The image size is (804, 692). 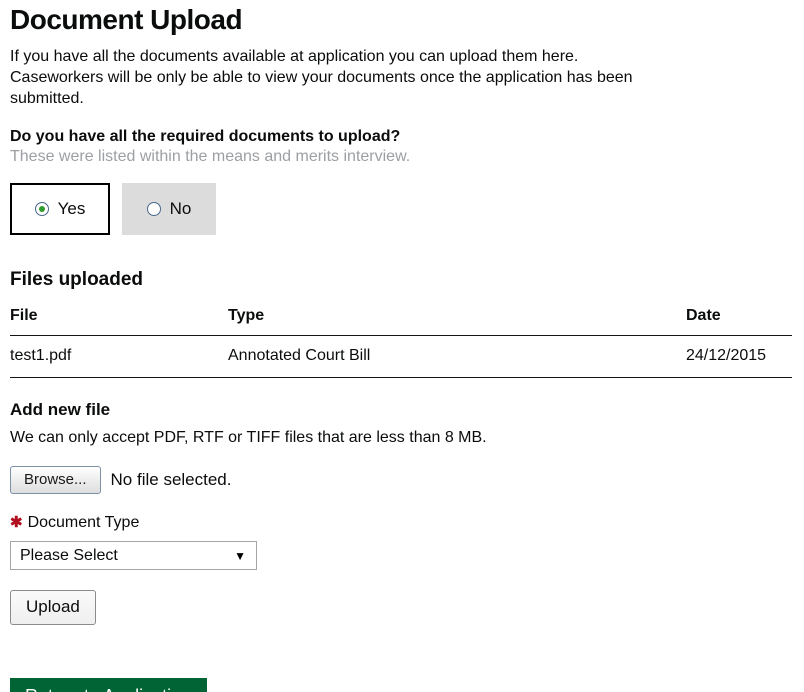 What do you see at coordinates (240, 555) in the screenshot?
I see `dropdown-arrow-icon: ▼` at bounding box center [240, 555].